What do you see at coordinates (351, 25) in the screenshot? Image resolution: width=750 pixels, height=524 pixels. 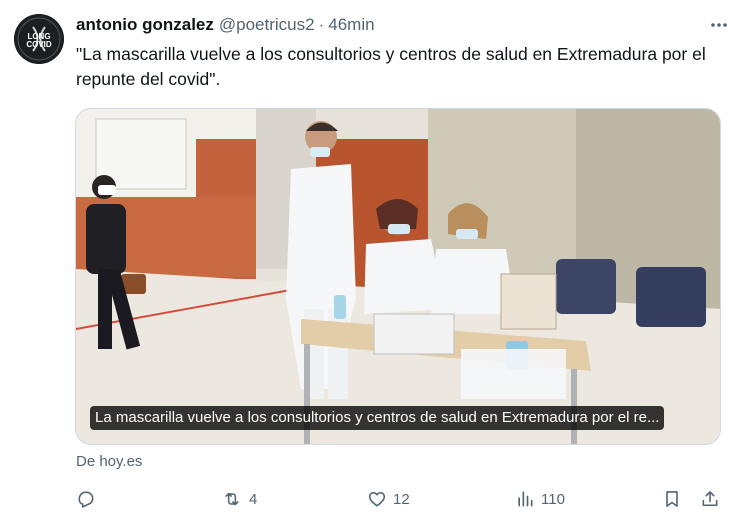 I see `tweet-time: 46min` at bounding box center [351, 25].